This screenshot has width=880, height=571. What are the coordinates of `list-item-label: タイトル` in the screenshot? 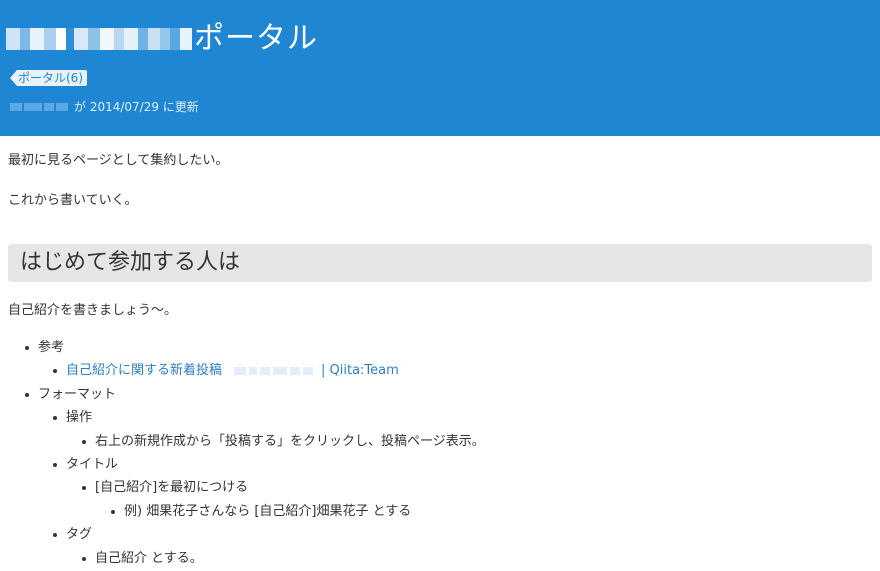 It's located at (92, 465).